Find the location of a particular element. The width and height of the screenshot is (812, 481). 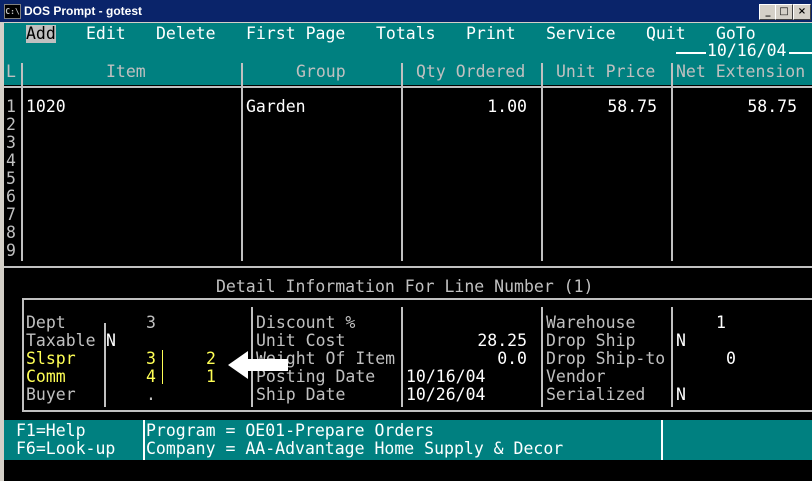

window-title: DOS Prompt - gotest is located at coordinates (83, 11).